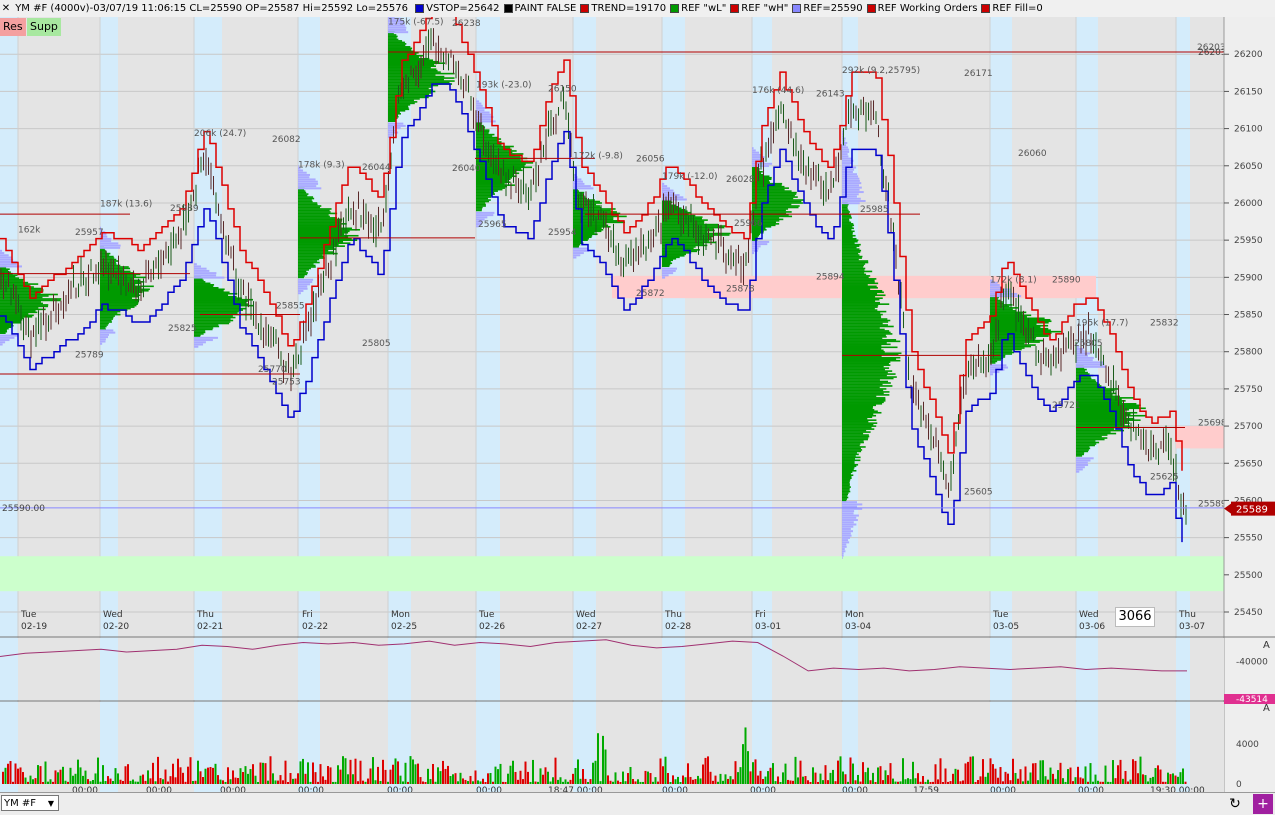  I want to click on add-button: +, so click(1263, 804).